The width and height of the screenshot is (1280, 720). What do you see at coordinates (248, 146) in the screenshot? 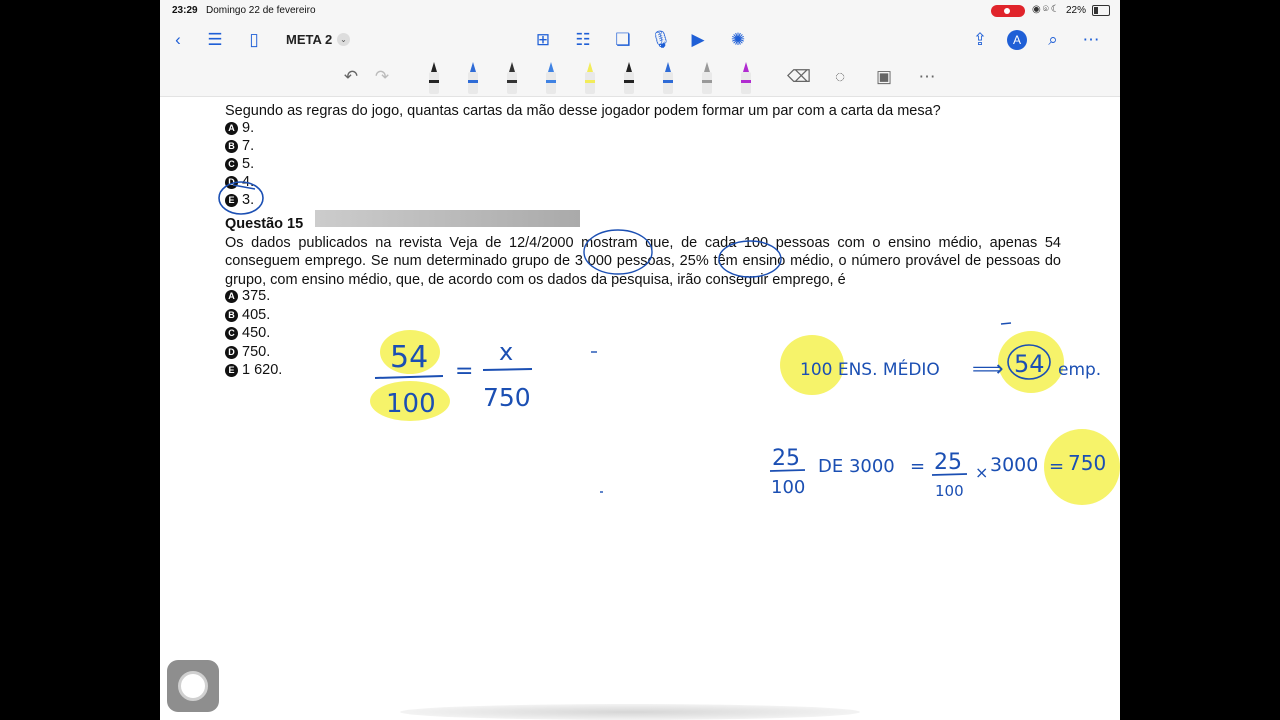
I see `option-text: 7.` at bounding box center [248, 146].